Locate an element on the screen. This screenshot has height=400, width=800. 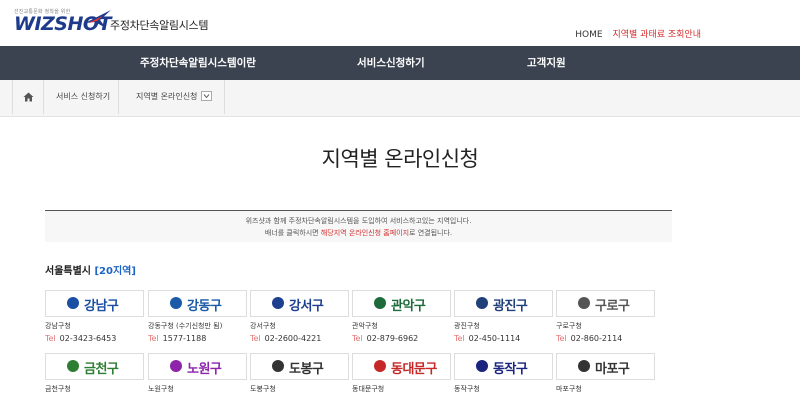
district-logo-text: 관악구 is located at coordinates (408, 306).